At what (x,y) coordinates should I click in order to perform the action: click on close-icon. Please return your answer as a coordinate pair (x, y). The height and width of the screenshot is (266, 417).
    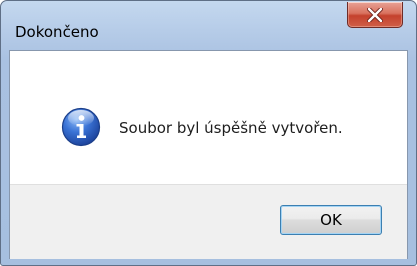
    Looking at the image, I should click on (375, 14).